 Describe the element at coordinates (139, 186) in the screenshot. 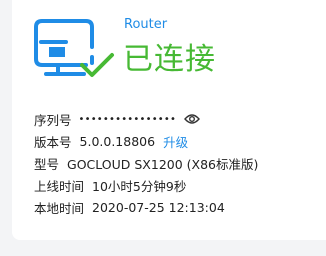

I see `uptime-value: 10小时5分钟9秒` at that location.